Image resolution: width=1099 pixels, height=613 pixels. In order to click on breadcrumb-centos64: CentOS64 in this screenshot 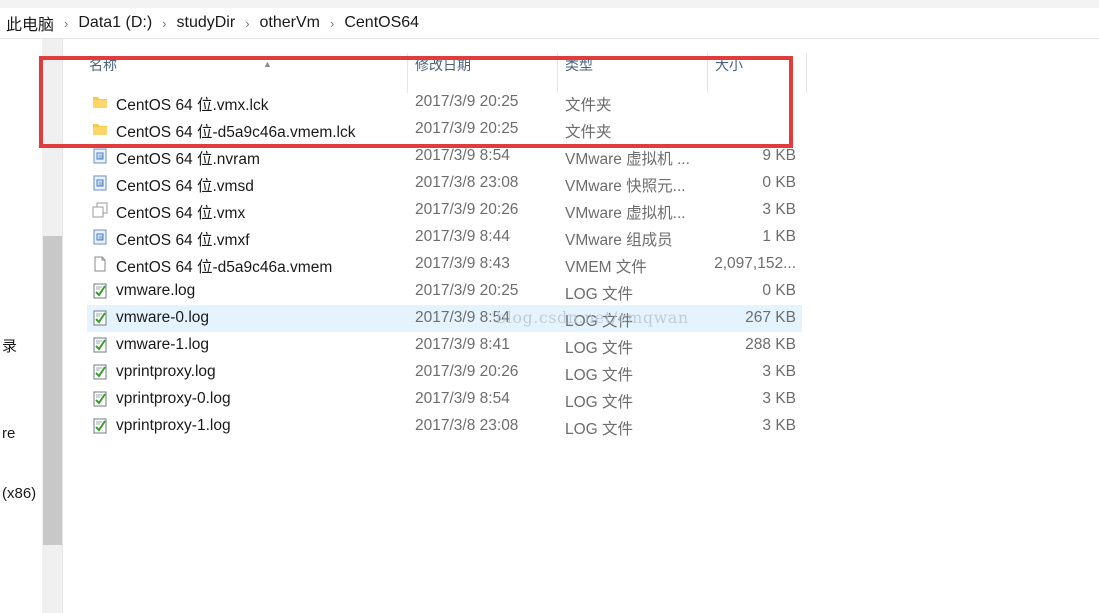, I will do `click(381, 23)`.